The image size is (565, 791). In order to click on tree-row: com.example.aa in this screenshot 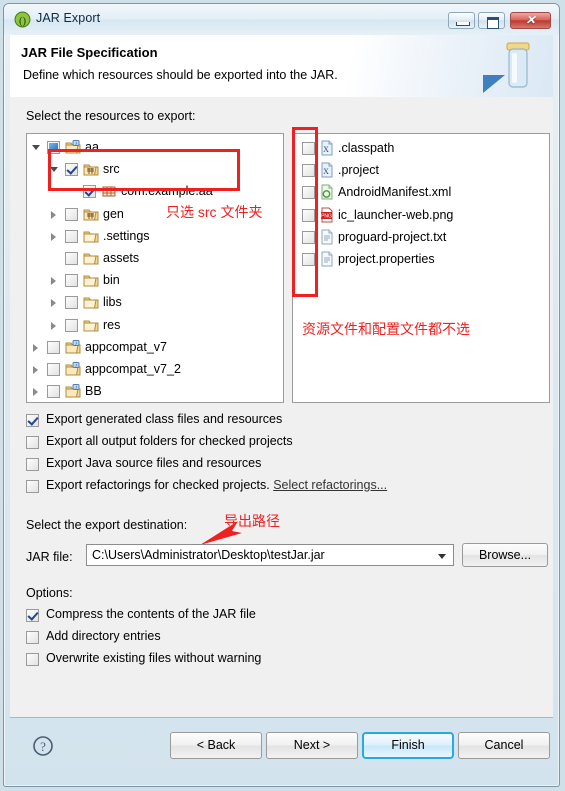, I will do `click(155, 191)`.